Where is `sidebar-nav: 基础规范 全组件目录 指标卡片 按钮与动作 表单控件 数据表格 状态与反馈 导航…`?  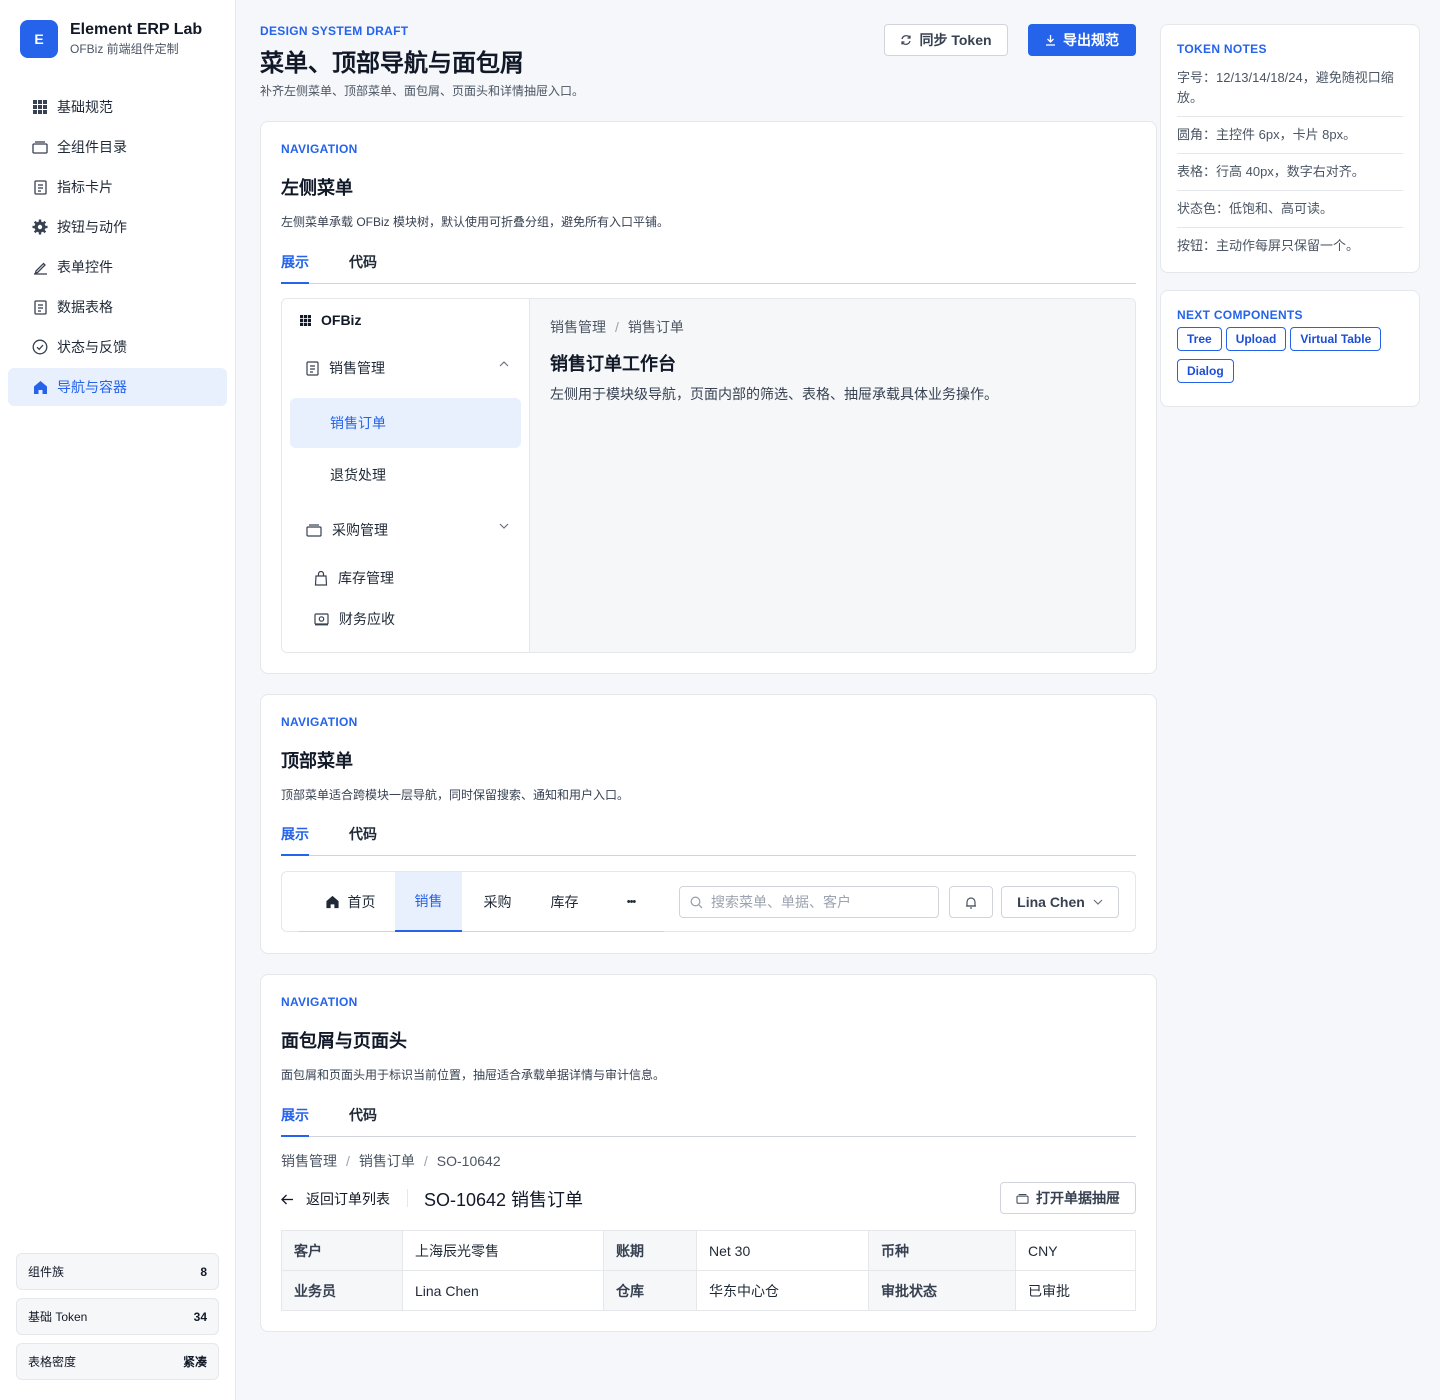
sidebar-nav: 基础规范 全组件目录 指标卡片 按钮与动作 表单控件 数据表格 状态与反馈 导航… is located at coordinates (117, 248).